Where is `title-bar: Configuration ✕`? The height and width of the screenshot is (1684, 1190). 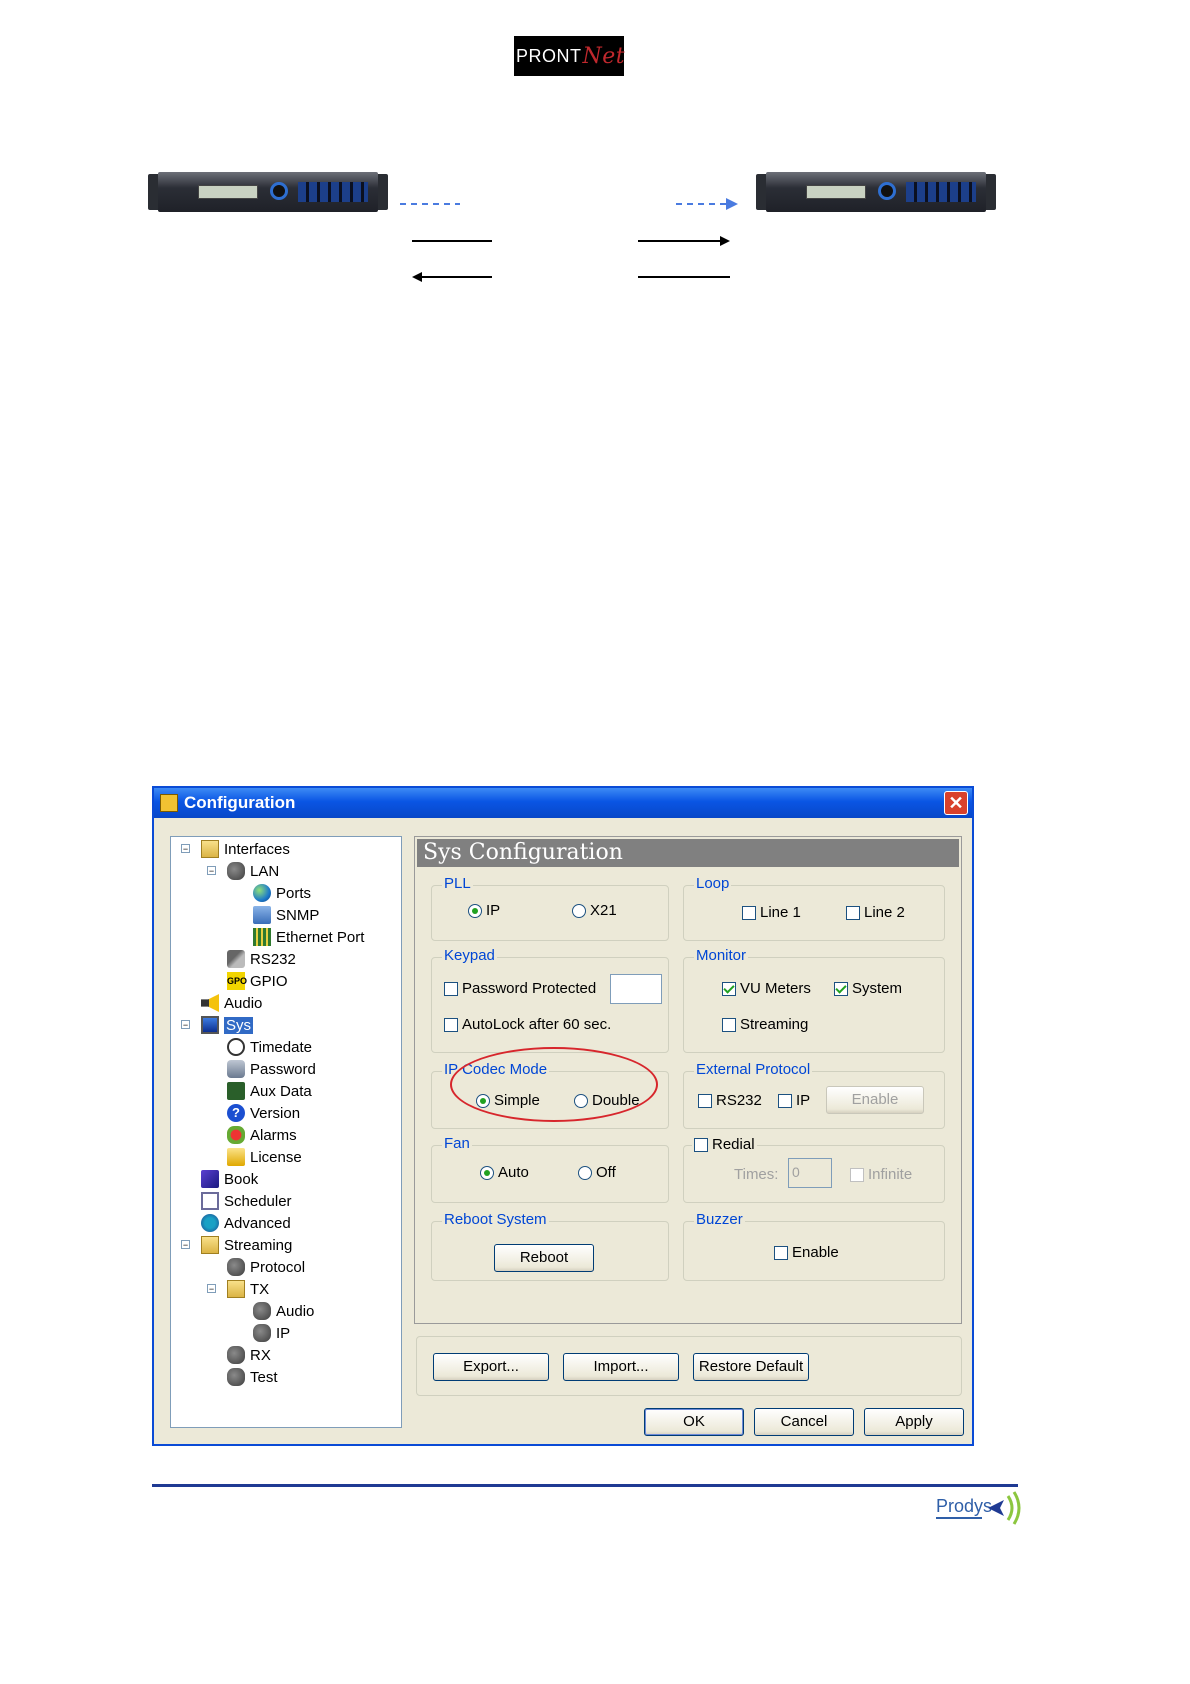 title-bar: Configuration ✕ is located at coordinates (563, 803).